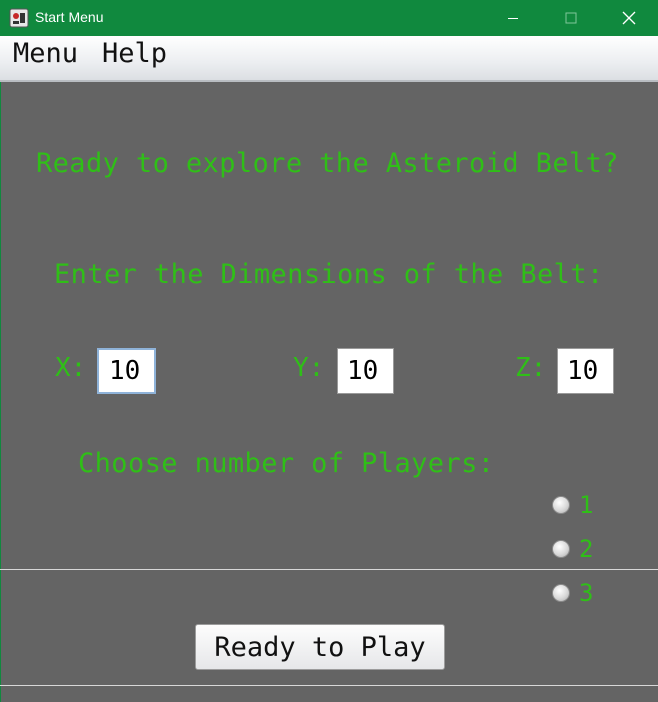 The width and height of the screenshot is (658, 702). I want to click on minimize-icon, so click(513, 18).